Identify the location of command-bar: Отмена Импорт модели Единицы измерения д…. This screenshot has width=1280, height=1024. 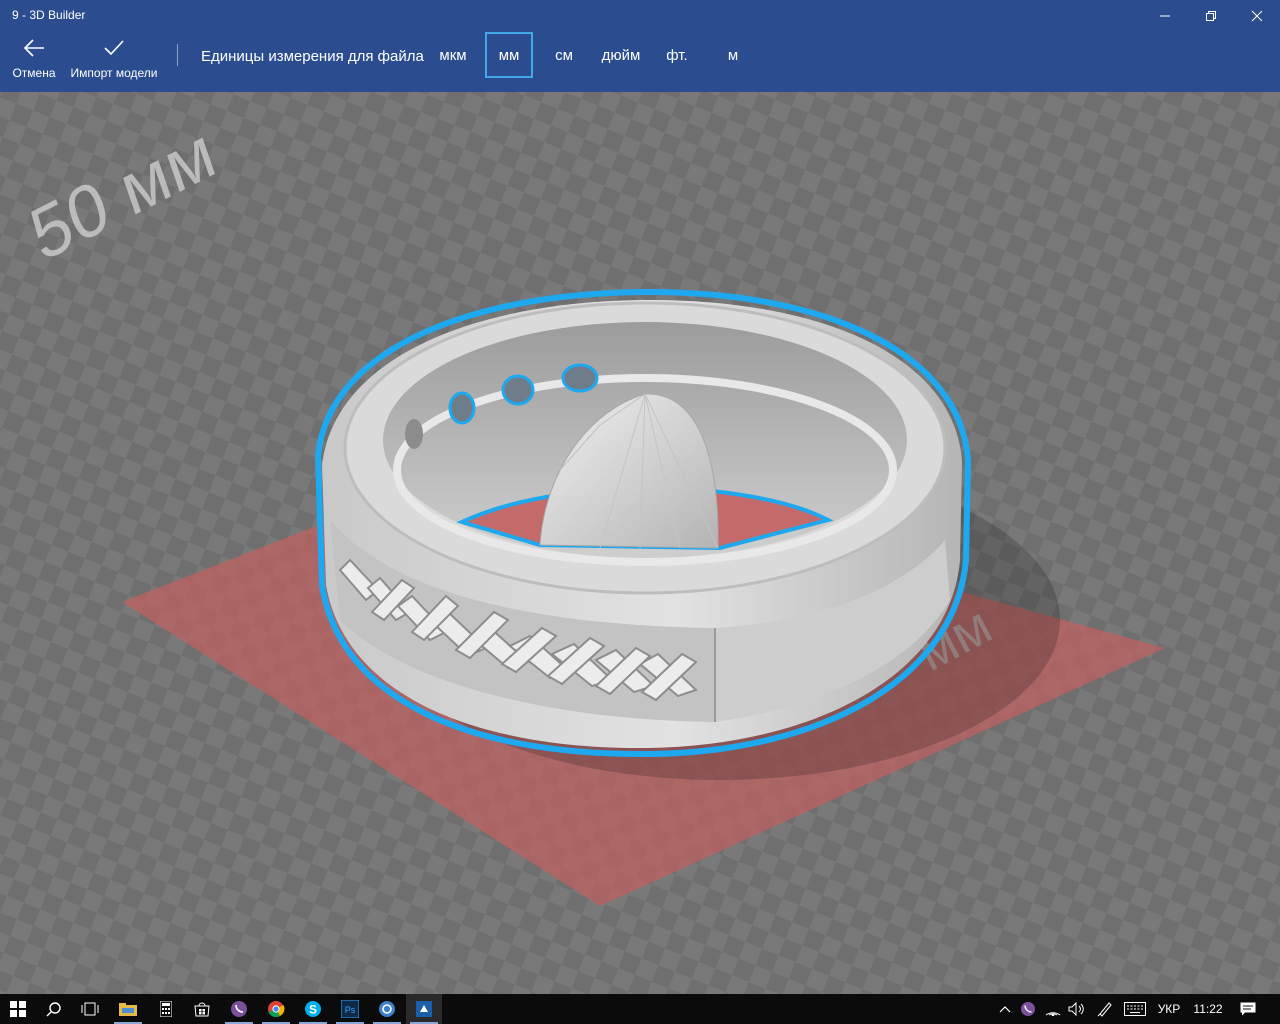
(640, 62).